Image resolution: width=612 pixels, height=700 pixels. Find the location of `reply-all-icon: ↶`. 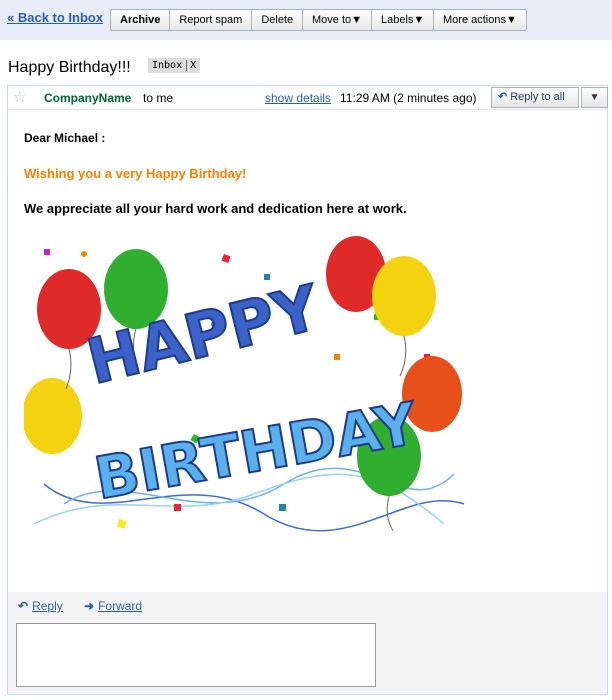

reply-all-icon: ↶ is located at coordinates (503, 97).